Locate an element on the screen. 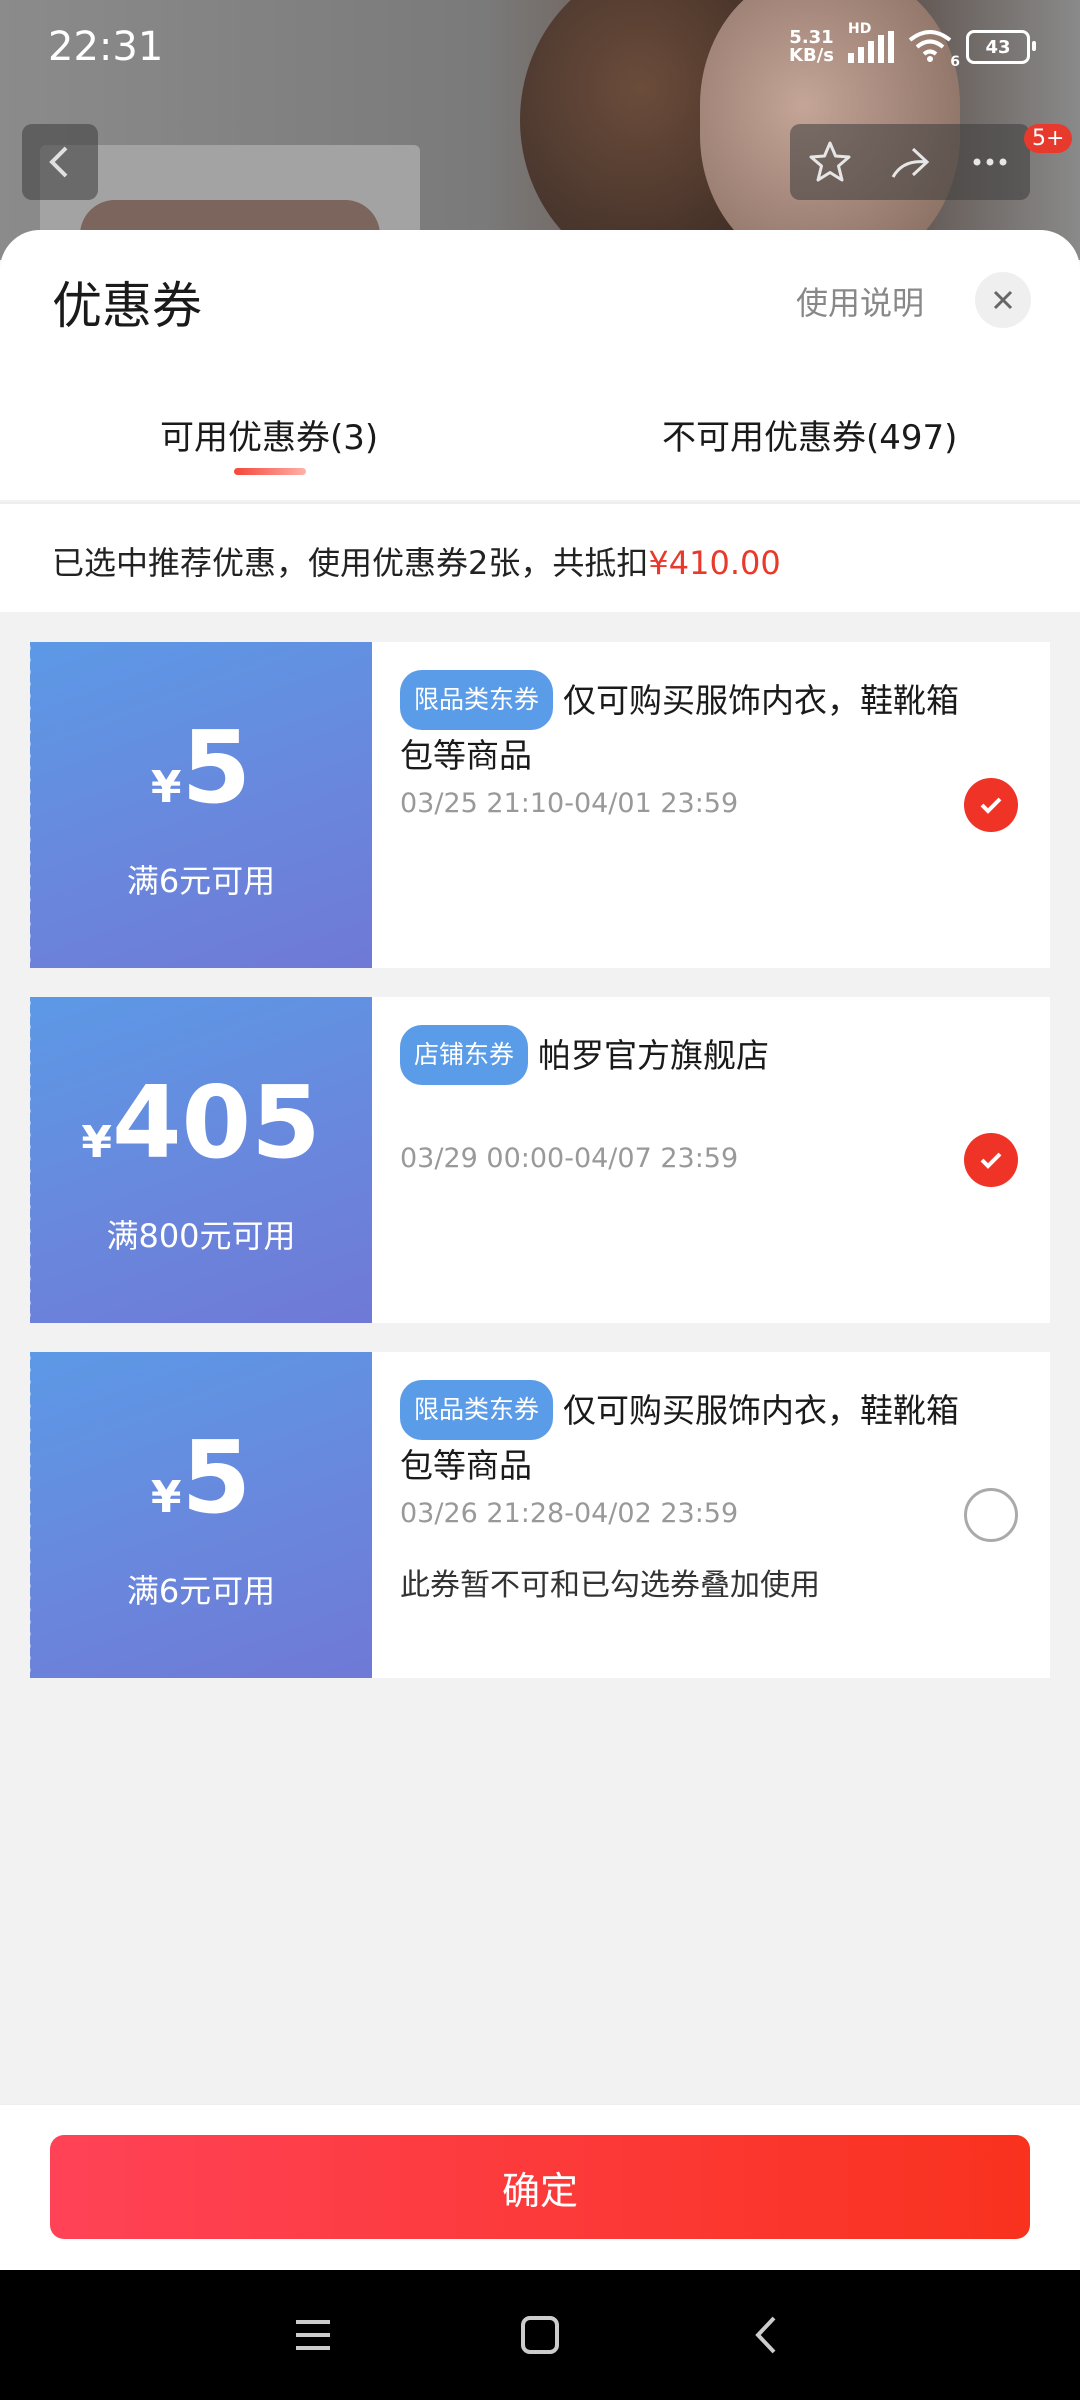 The width and height of the screenshot is (1080, 2400). close-button is located at coordinates (1003, 300).